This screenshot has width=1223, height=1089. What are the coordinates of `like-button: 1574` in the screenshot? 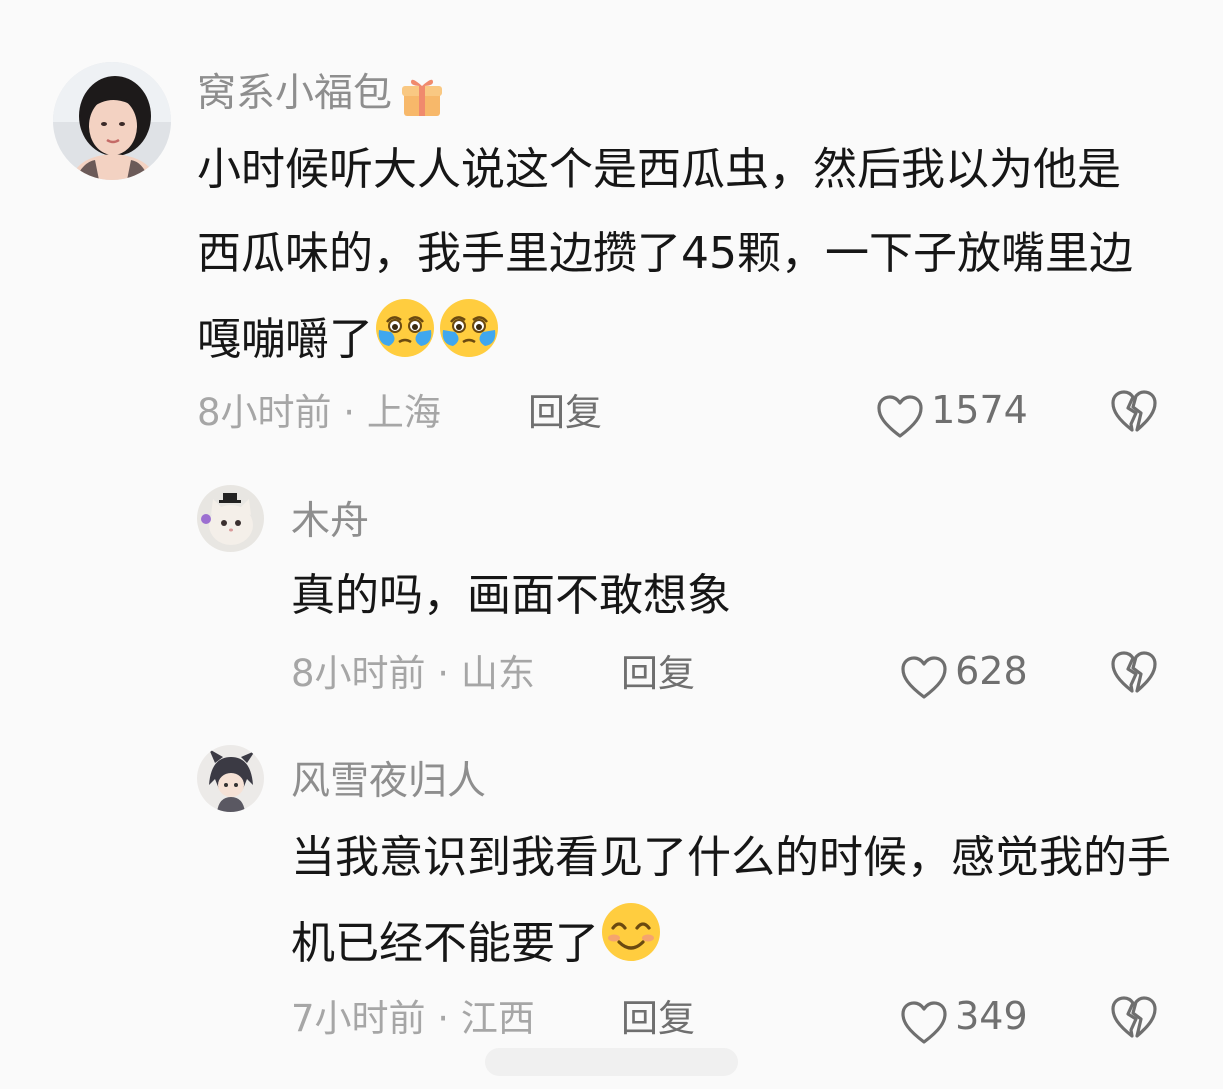 It's located at (951, 416).